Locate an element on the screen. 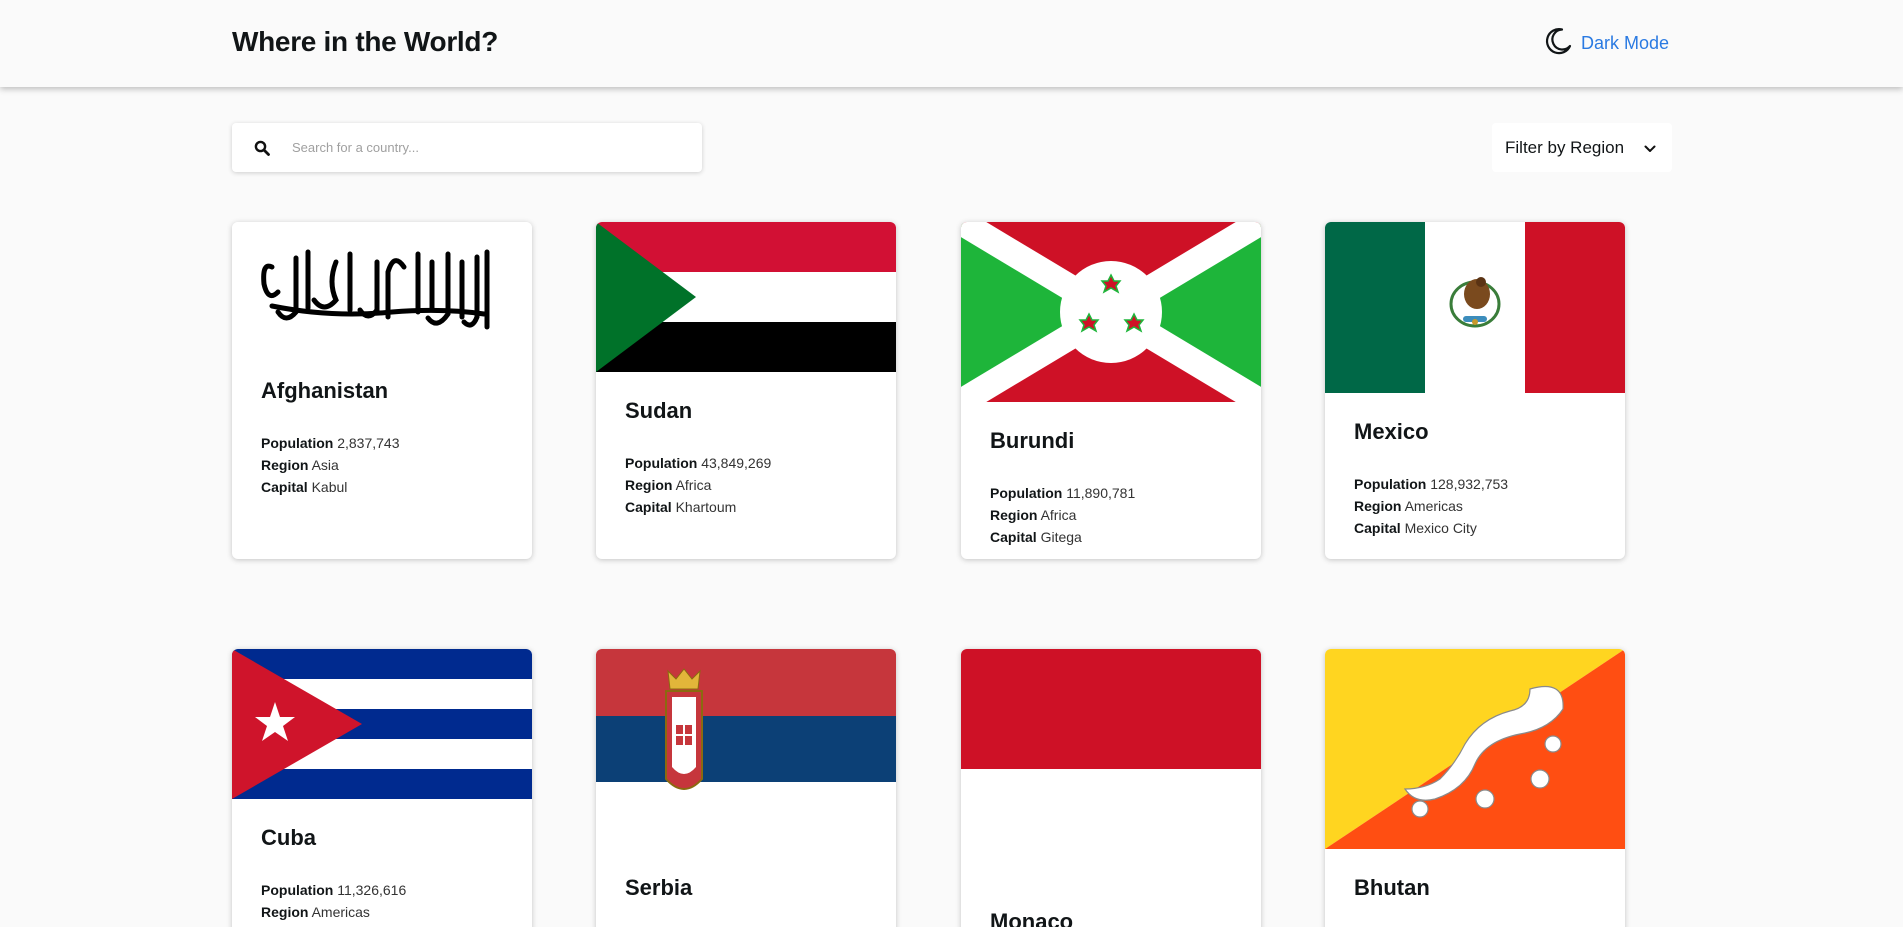  capital-value: Khartoum is located at coordinates (706, 507).